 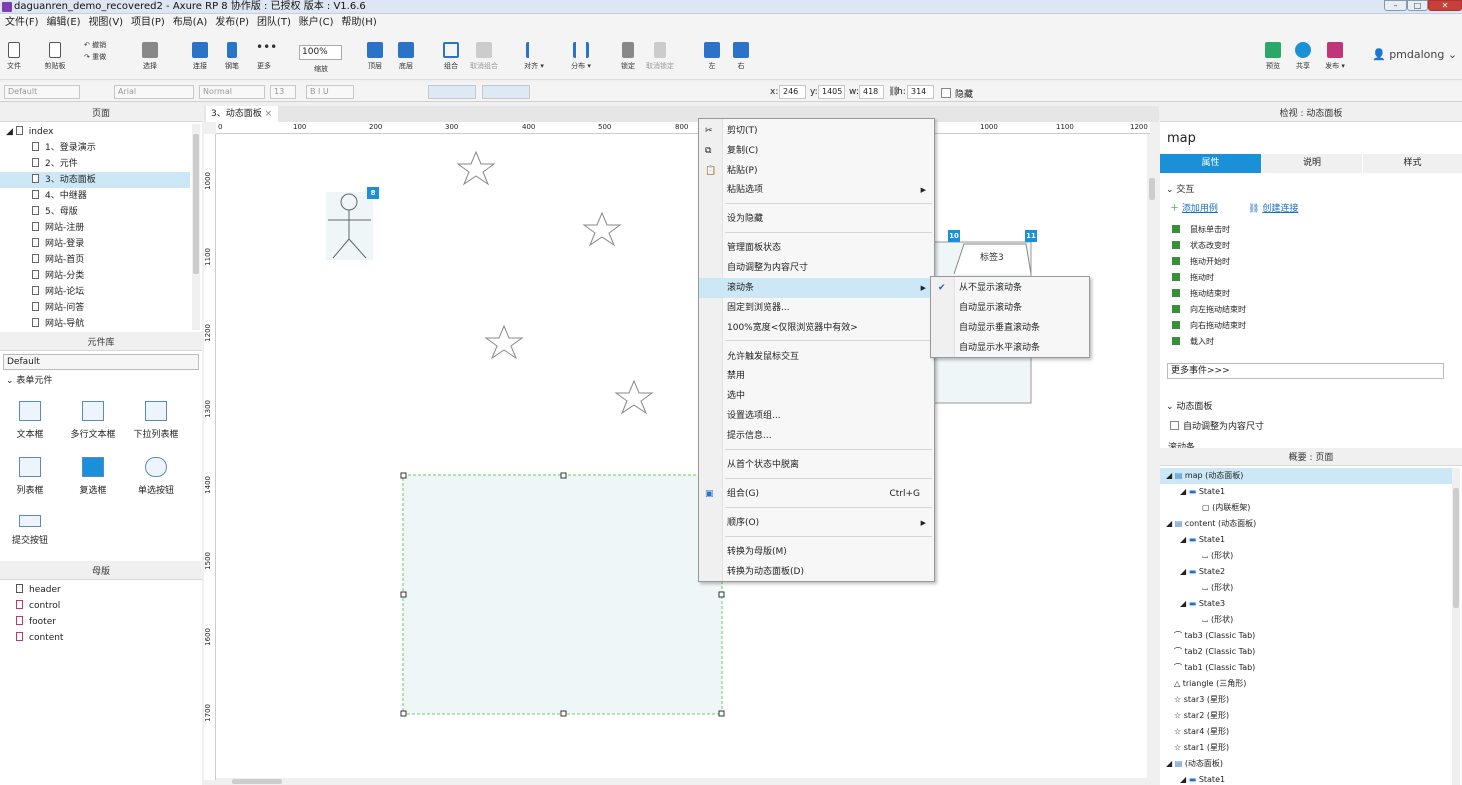 I want to click on library-select: Default, so click(x=101, y=362).